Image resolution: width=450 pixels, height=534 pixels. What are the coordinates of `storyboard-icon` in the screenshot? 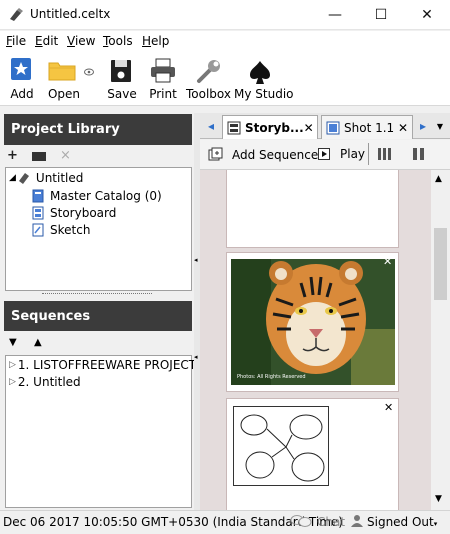 It's located at (38, 213).